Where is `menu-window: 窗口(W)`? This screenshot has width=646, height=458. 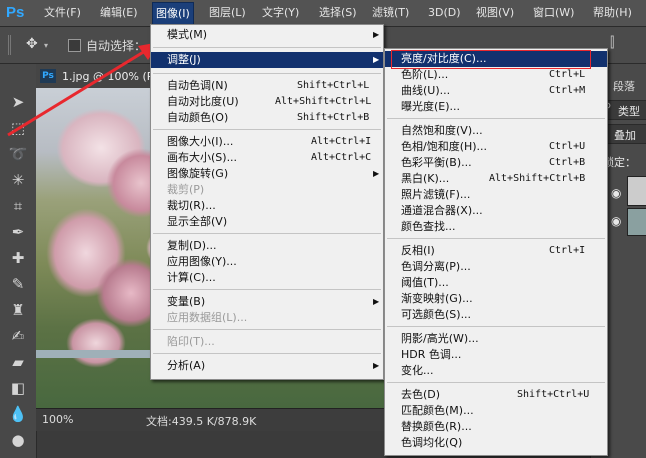
menu-window: 窗口(W) is located at coordinates (553, 13).